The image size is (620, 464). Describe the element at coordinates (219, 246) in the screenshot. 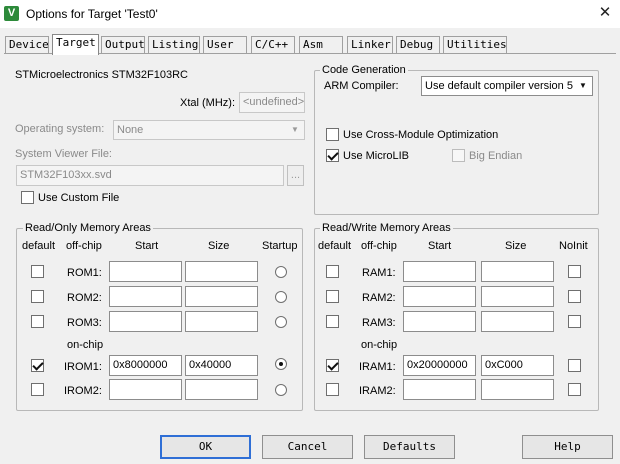

I see `rom-header-size: Size` at that location.